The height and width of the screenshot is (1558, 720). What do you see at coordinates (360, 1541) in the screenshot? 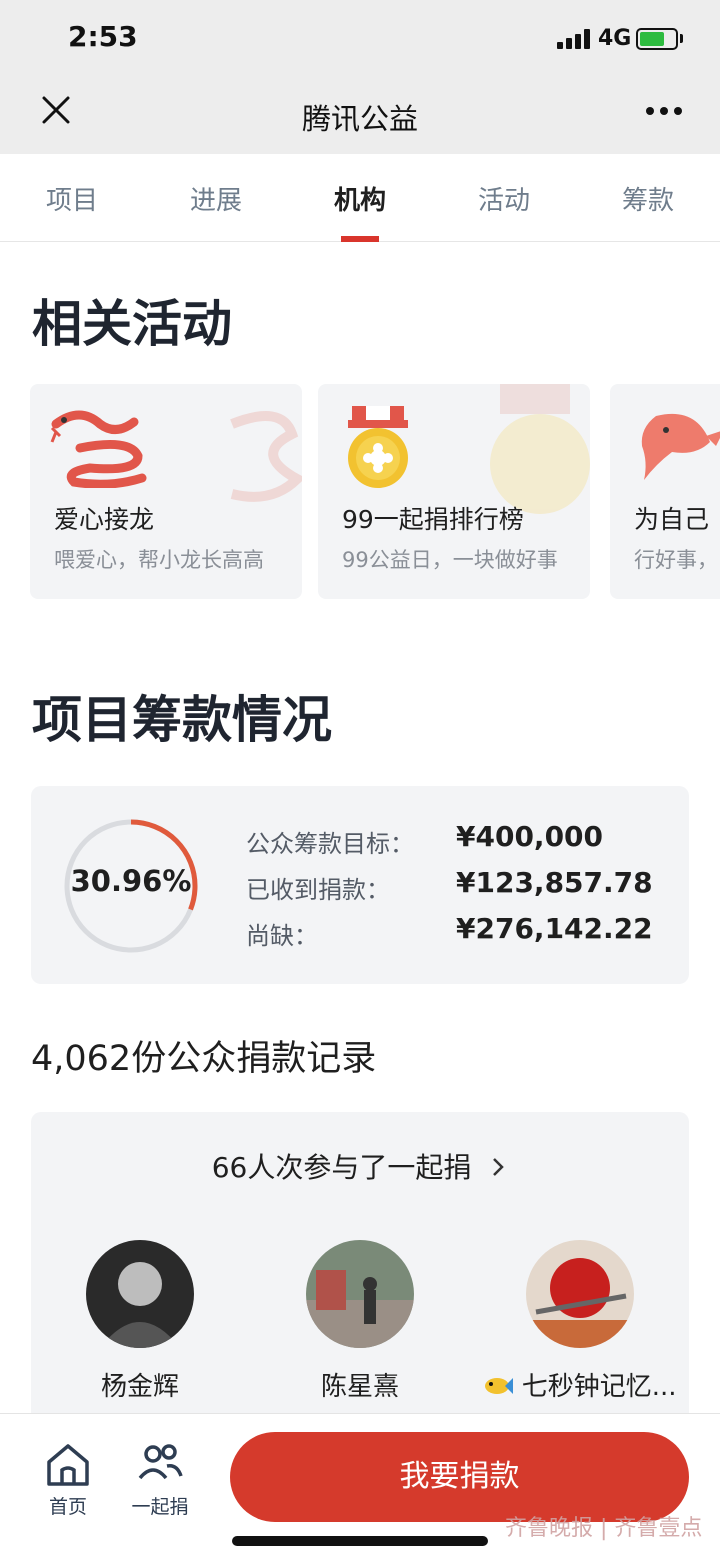
I see `home-indicator` at bounding box center [360, 1541].